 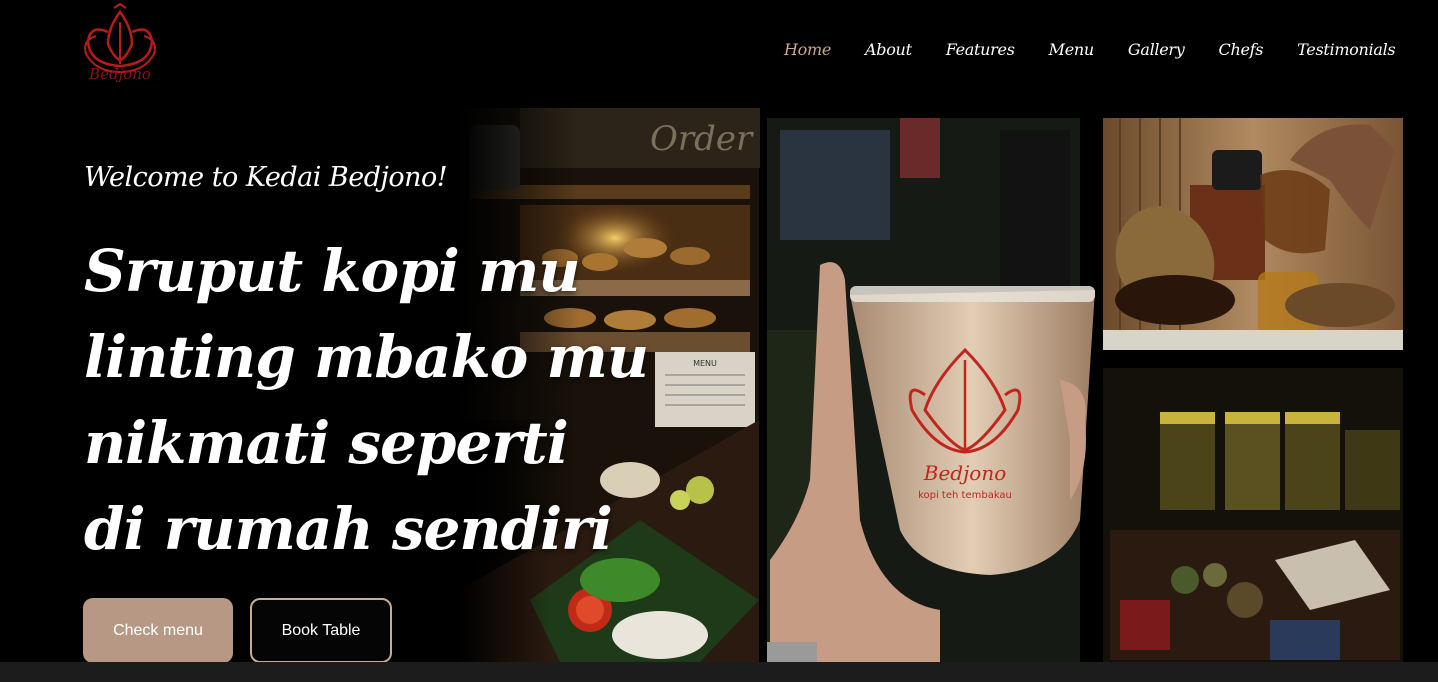 I want to click on menu-board-label: MENU, so click(x=705, y=363).